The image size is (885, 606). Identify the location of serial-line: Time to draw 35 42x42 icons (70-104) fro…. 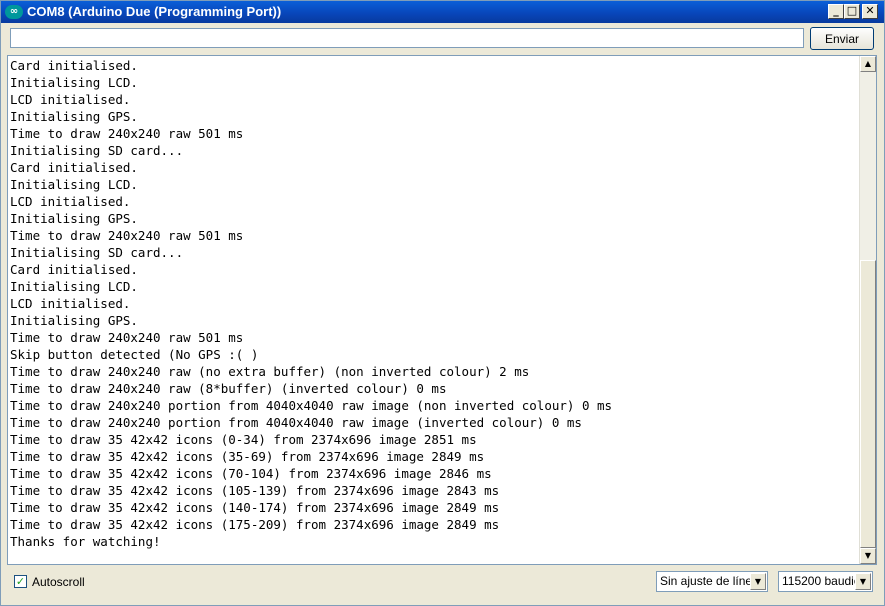
(251, 473).